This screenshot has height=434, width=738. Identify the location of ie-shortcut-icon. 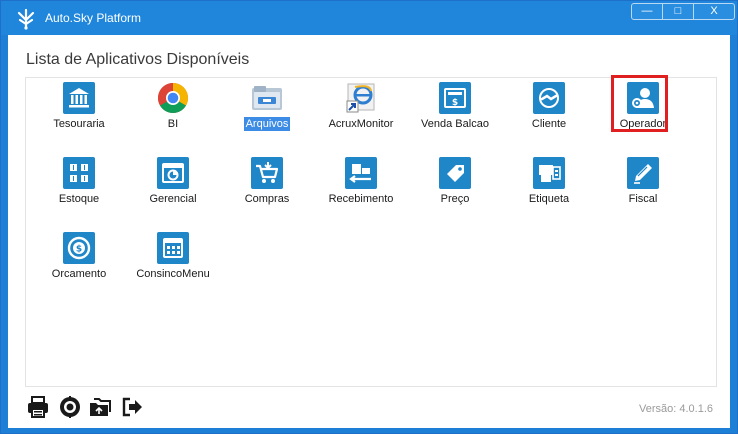
(360, 98).